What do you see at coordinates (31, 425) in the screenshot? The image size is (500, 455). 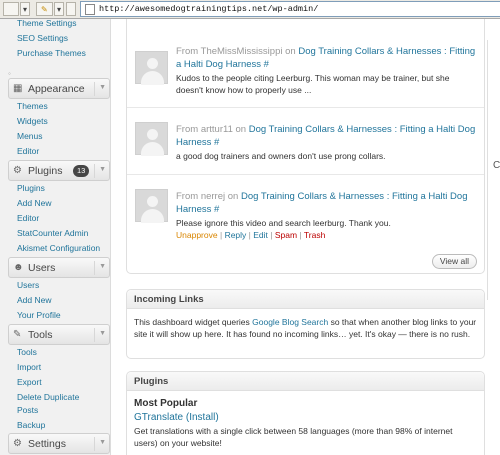 I see `sidebar-item-backup: Backup` at bounding box center [31, 425].